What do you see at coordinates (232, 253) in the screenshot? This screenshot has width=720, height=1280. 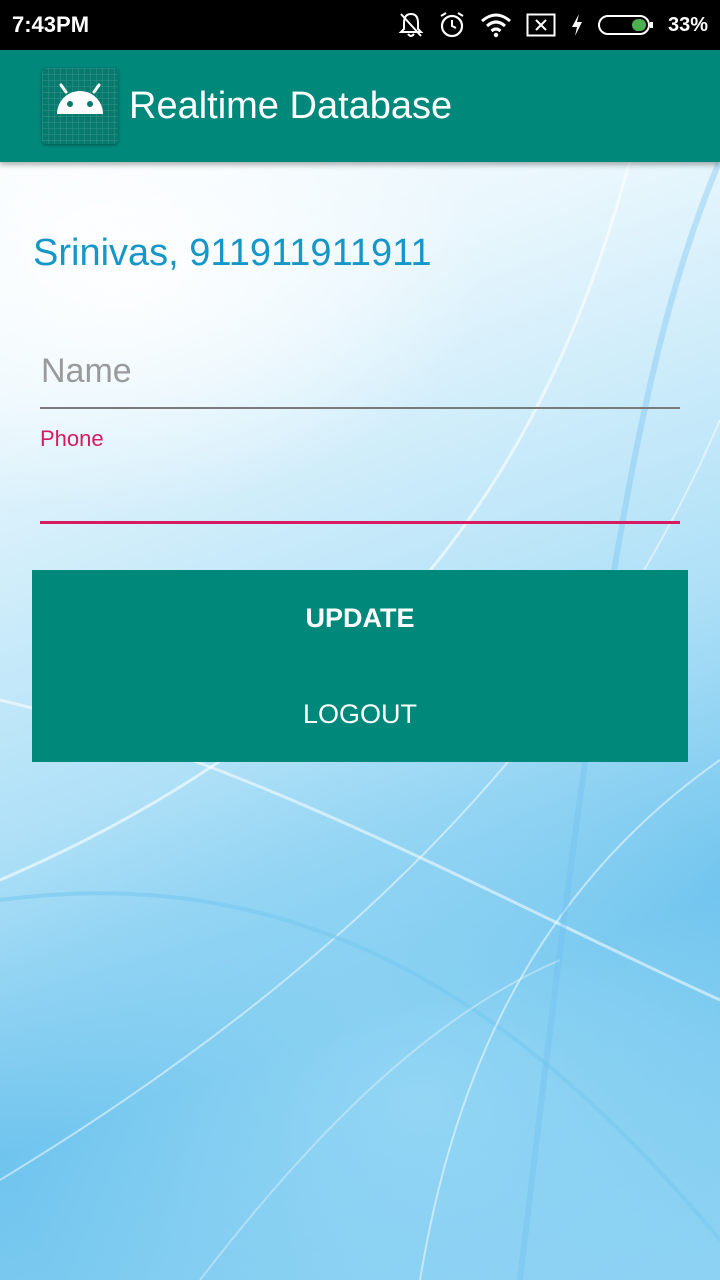 I see `user-info-text: Srinivas, 911911911911` at bounding box center [232, 253].